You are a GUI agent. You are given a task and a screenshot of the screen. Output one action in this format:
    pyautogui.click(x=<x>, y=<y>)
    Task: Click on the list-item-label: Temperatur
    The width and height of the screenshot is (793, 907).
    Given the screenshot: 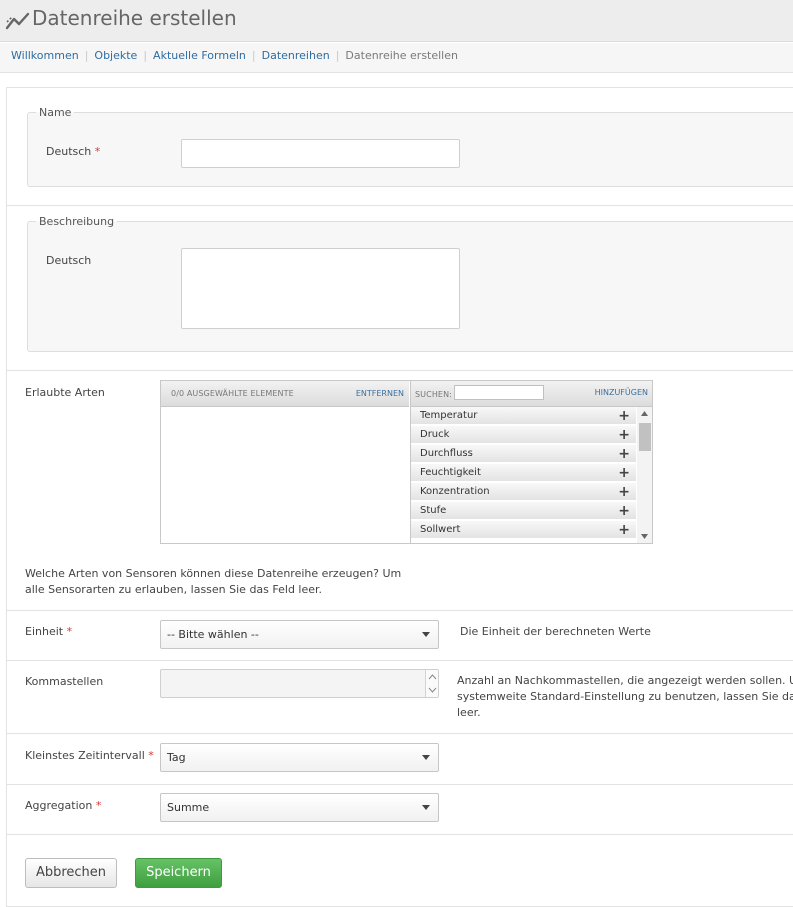 What is the action you would take?
    pyautogui.click(x=449, y=415)
    